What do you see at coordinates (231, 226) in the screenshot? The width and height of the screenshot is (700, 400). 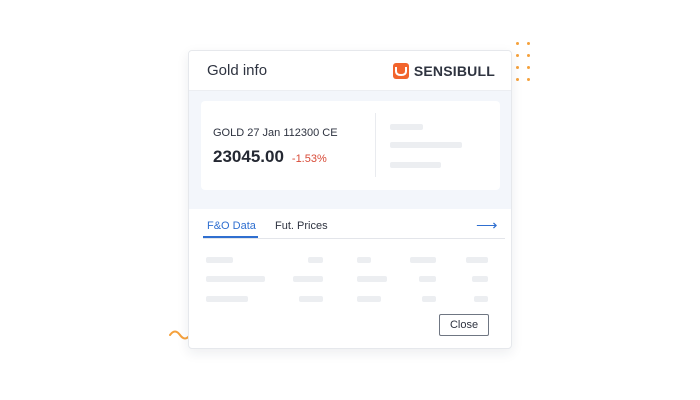 I see `tab-fo-data: F&O Data` at bounding box center [231, 226].